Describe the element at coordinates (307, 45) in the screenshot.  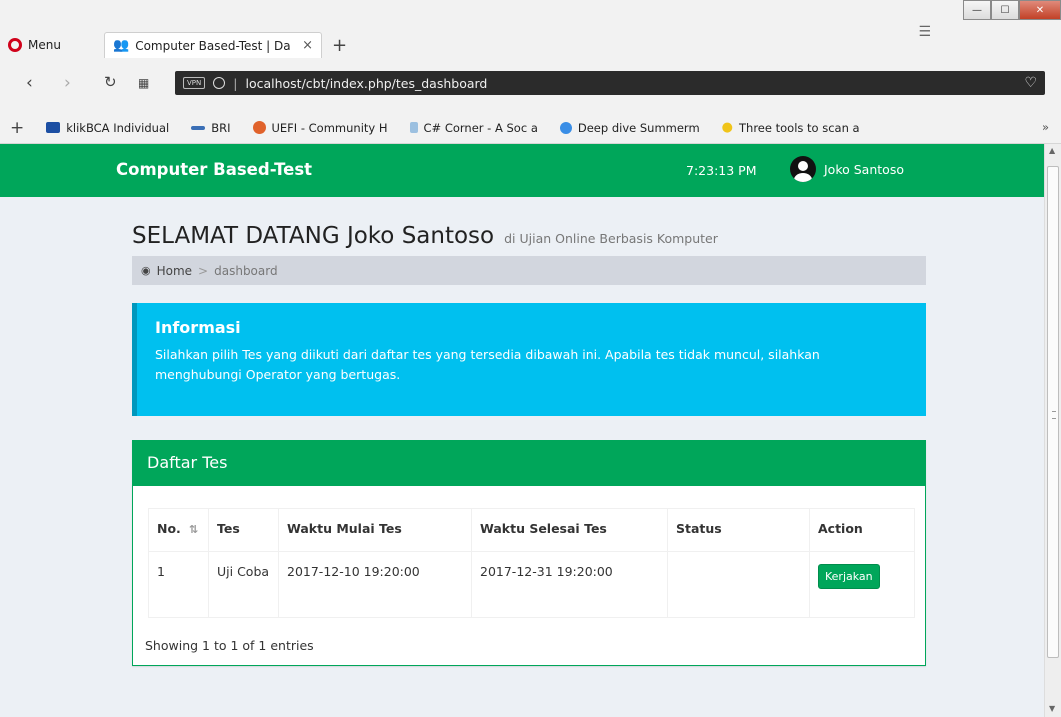
I see `tab-close-icon: ×` at that location.